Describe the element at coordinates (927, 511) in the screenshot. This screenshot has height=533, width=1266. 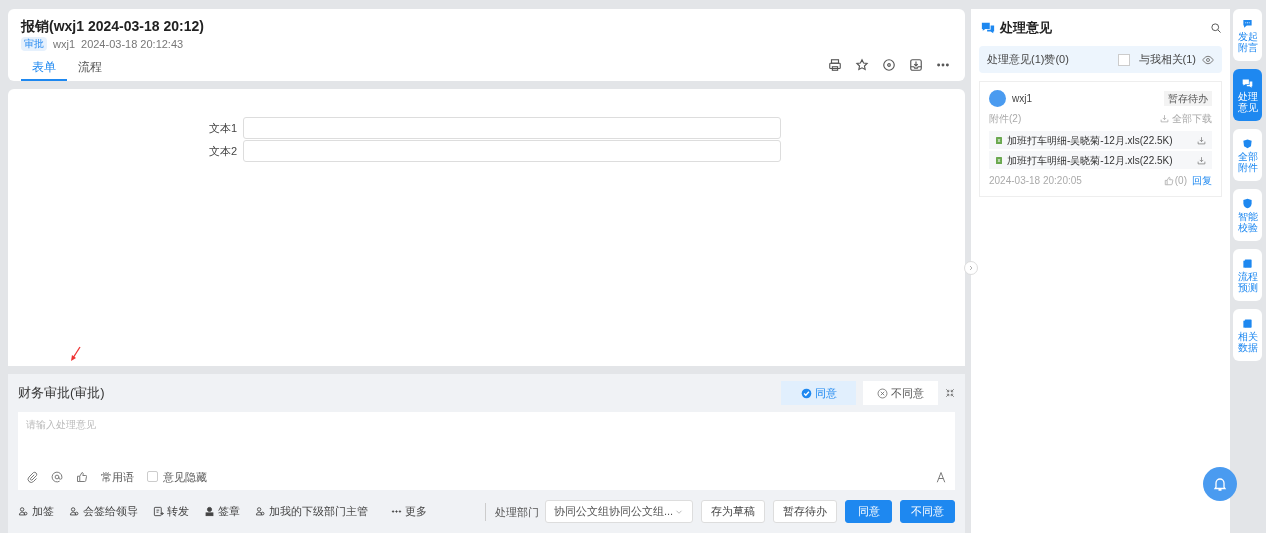
I see `action-button: 不同意` at that location.